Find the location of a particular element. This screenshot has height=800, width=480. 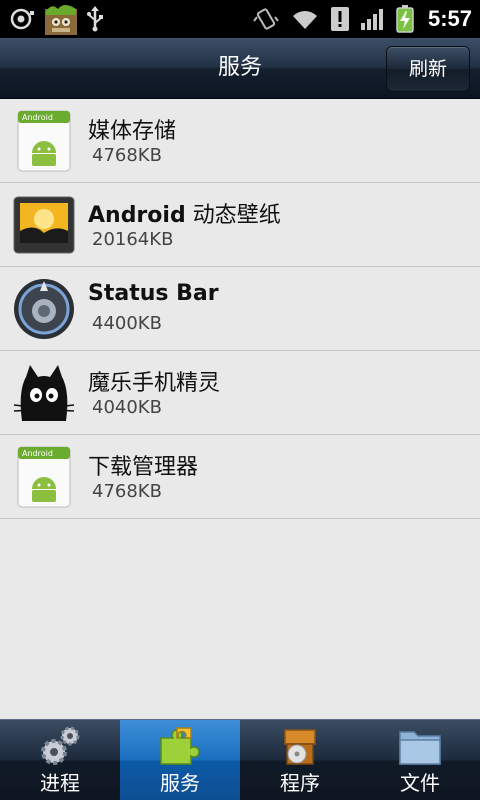

service-name-cn: 动态壁纸 is located at coordinates (233, 215).